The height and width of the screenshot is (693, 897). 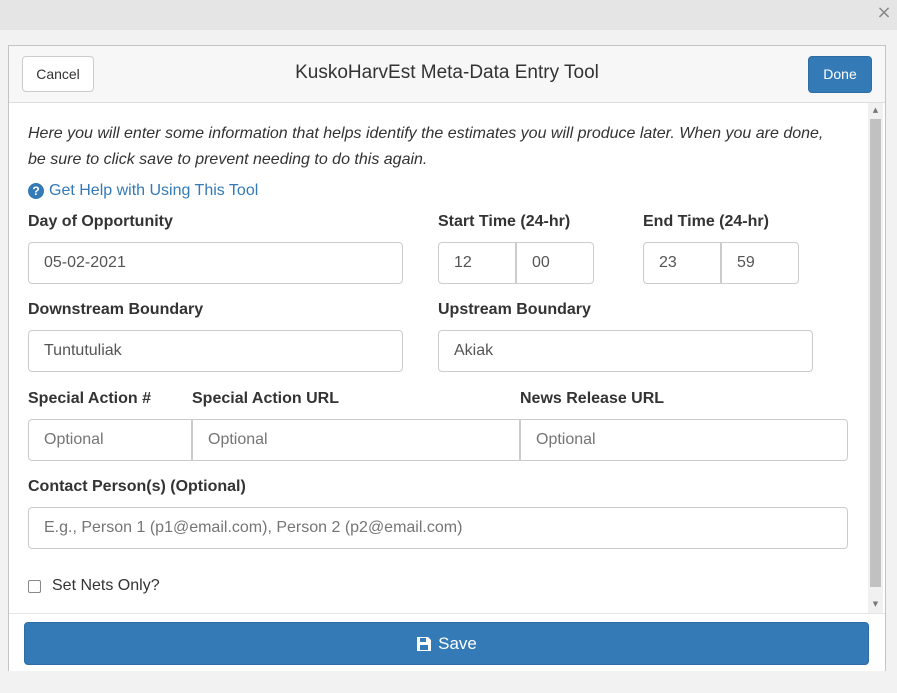 What do you see at coordinates (840, 74) in the screenshot?
I see `done-button: Done` at bounding box center [840, 74].